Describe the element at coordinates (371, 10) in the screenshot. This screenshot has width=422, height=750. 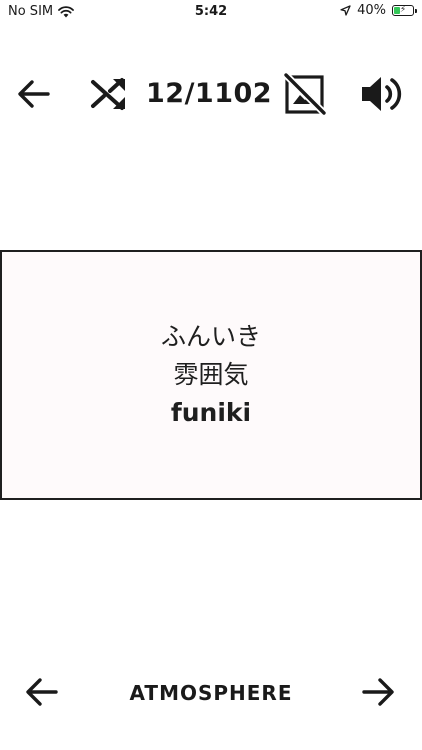
I see `battery-percent: 40%` at that location.